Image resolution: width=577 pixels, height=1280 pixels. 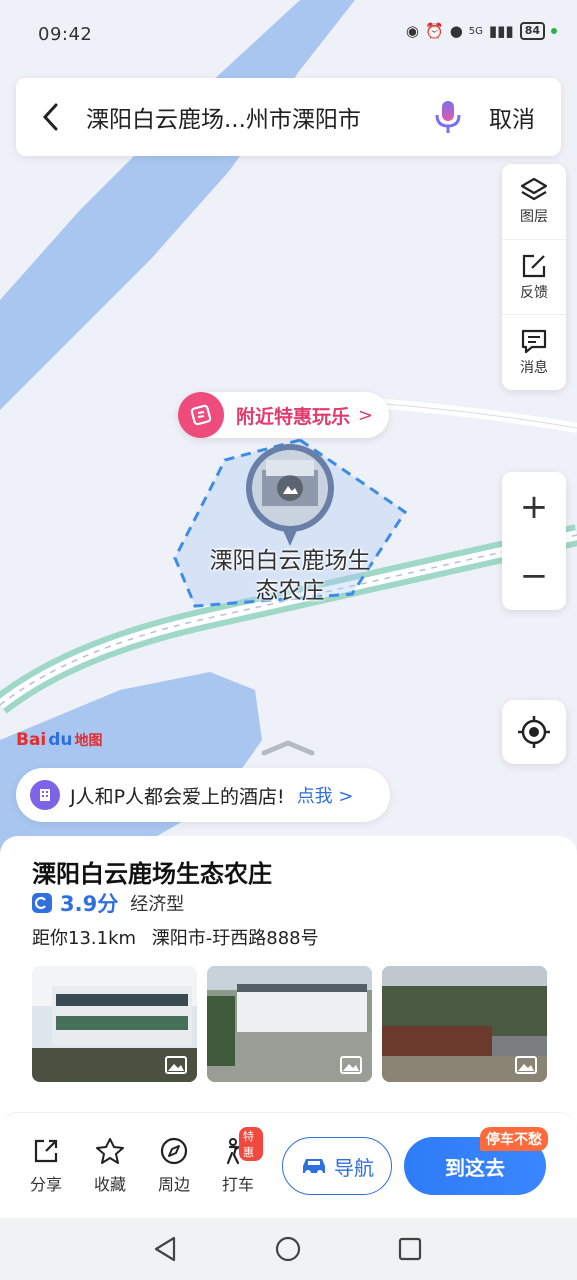 What do you see at coordinates (475, 1167) in the screenshot?
I see `go-here-label: 到这去` at bounding box center [475, 1167].